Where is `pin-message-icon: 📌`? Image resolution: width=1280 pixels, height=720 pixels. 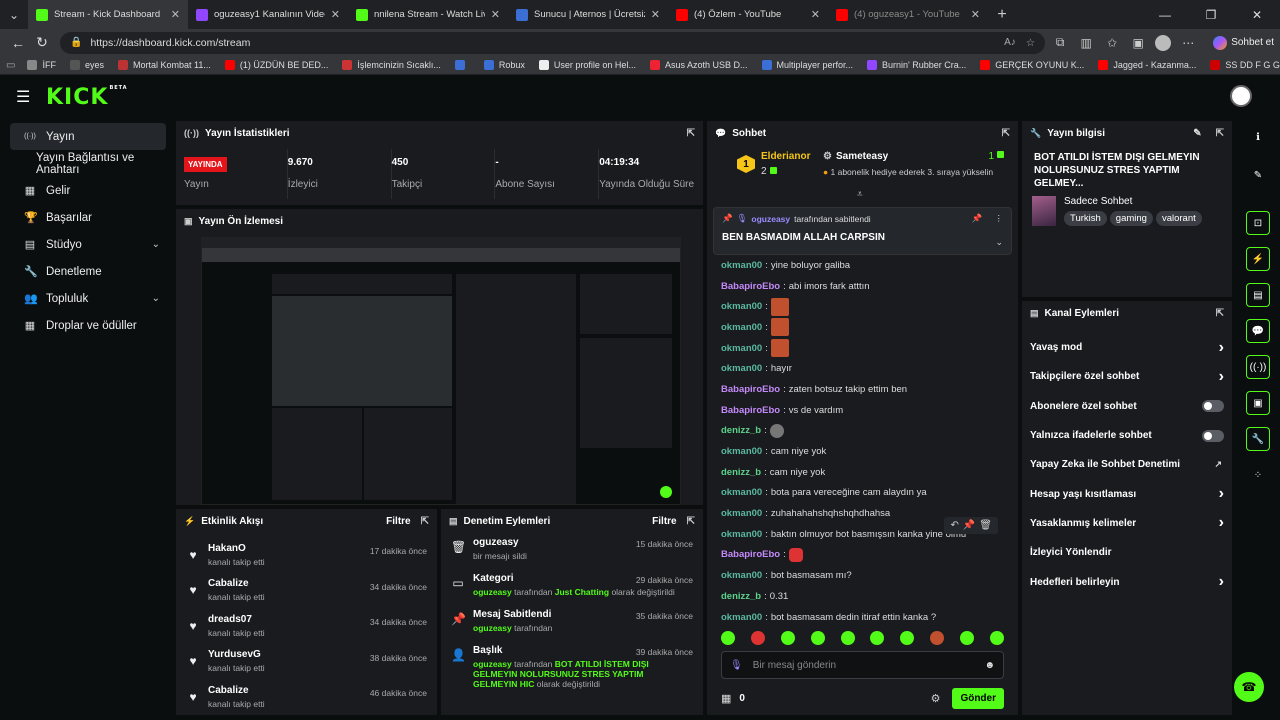
pin-message-icon: 📌 is located at coordinates (969, 525).